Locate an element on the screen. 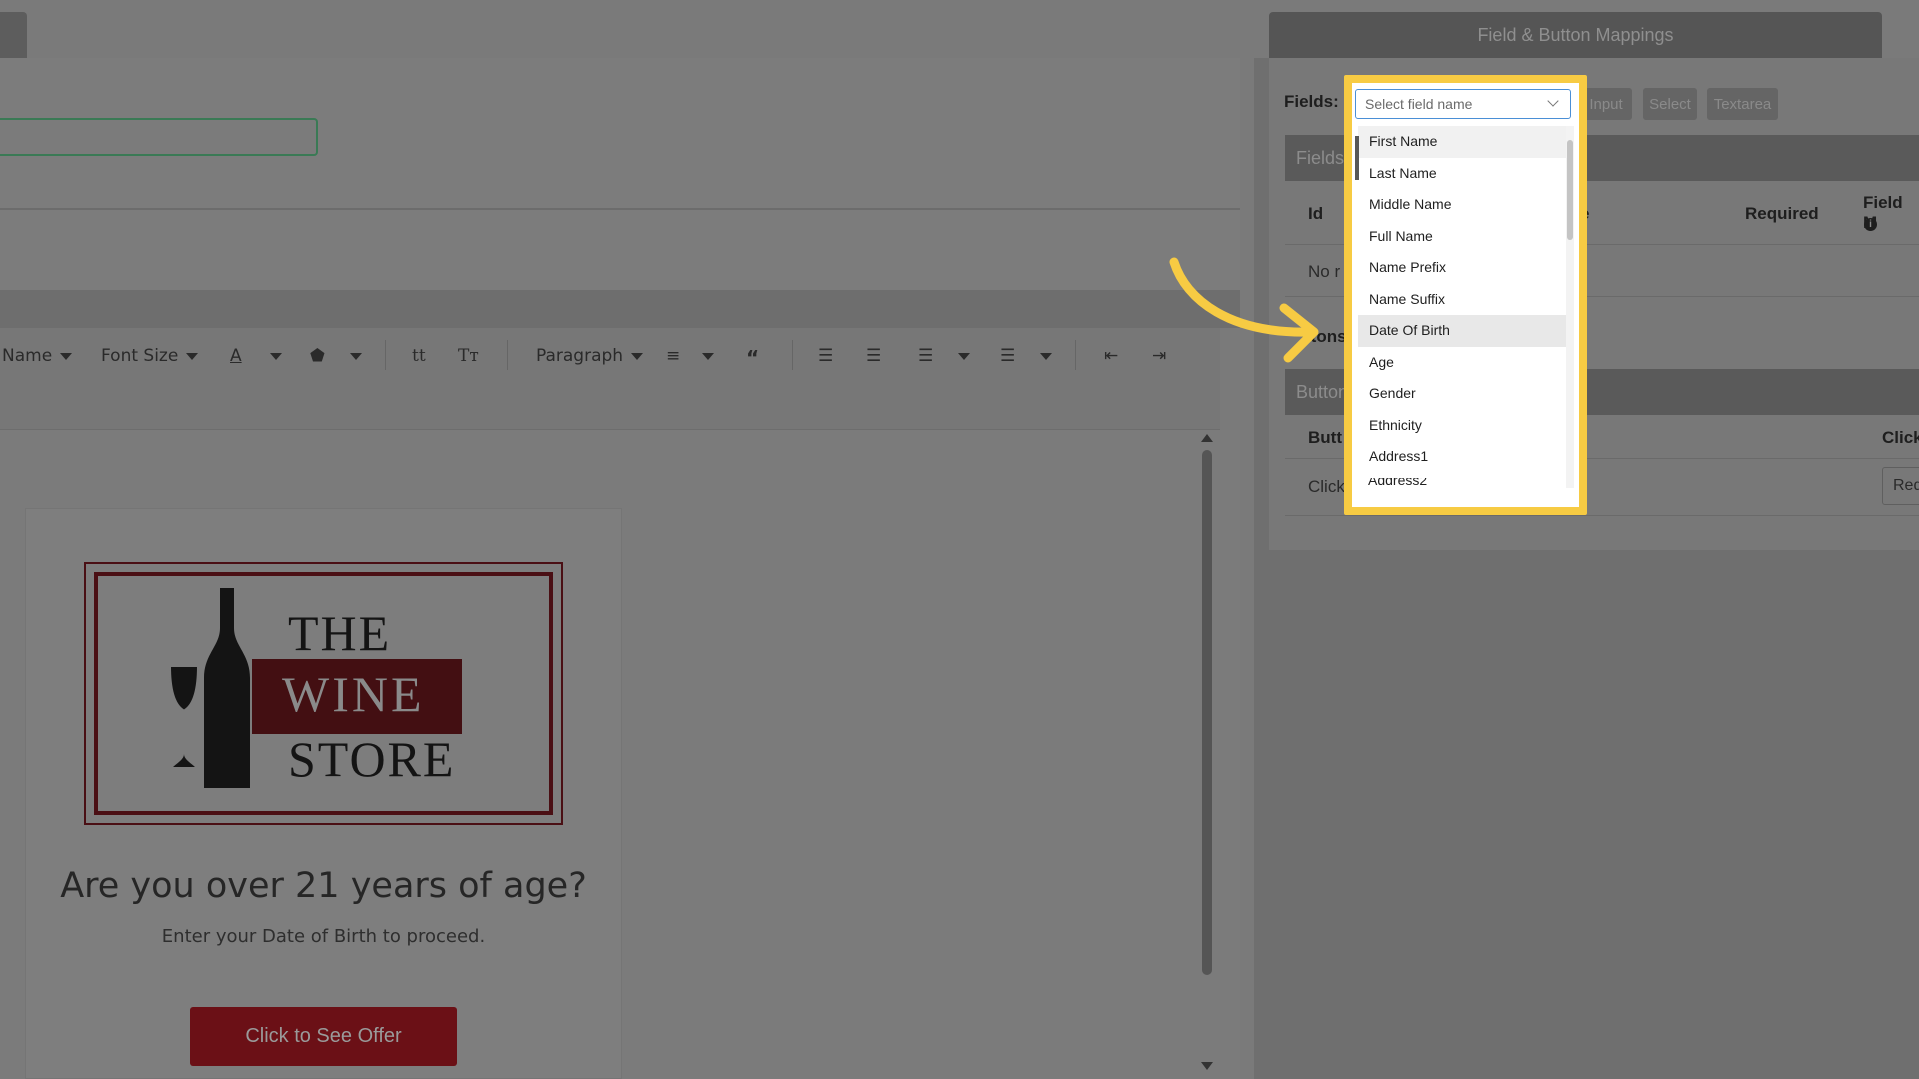 Image resolution: width=1919 pixels, height=1079 pixels. left-tab-stub is located at coordinates (13, 35).